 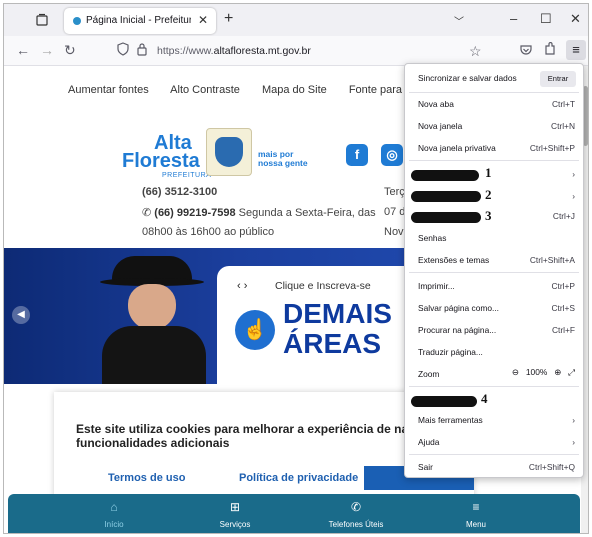 What do you see at coordinates (146, 478) in the screenshot?
I see `link-terms: Termos de uso` at bounding box center [146, 478].